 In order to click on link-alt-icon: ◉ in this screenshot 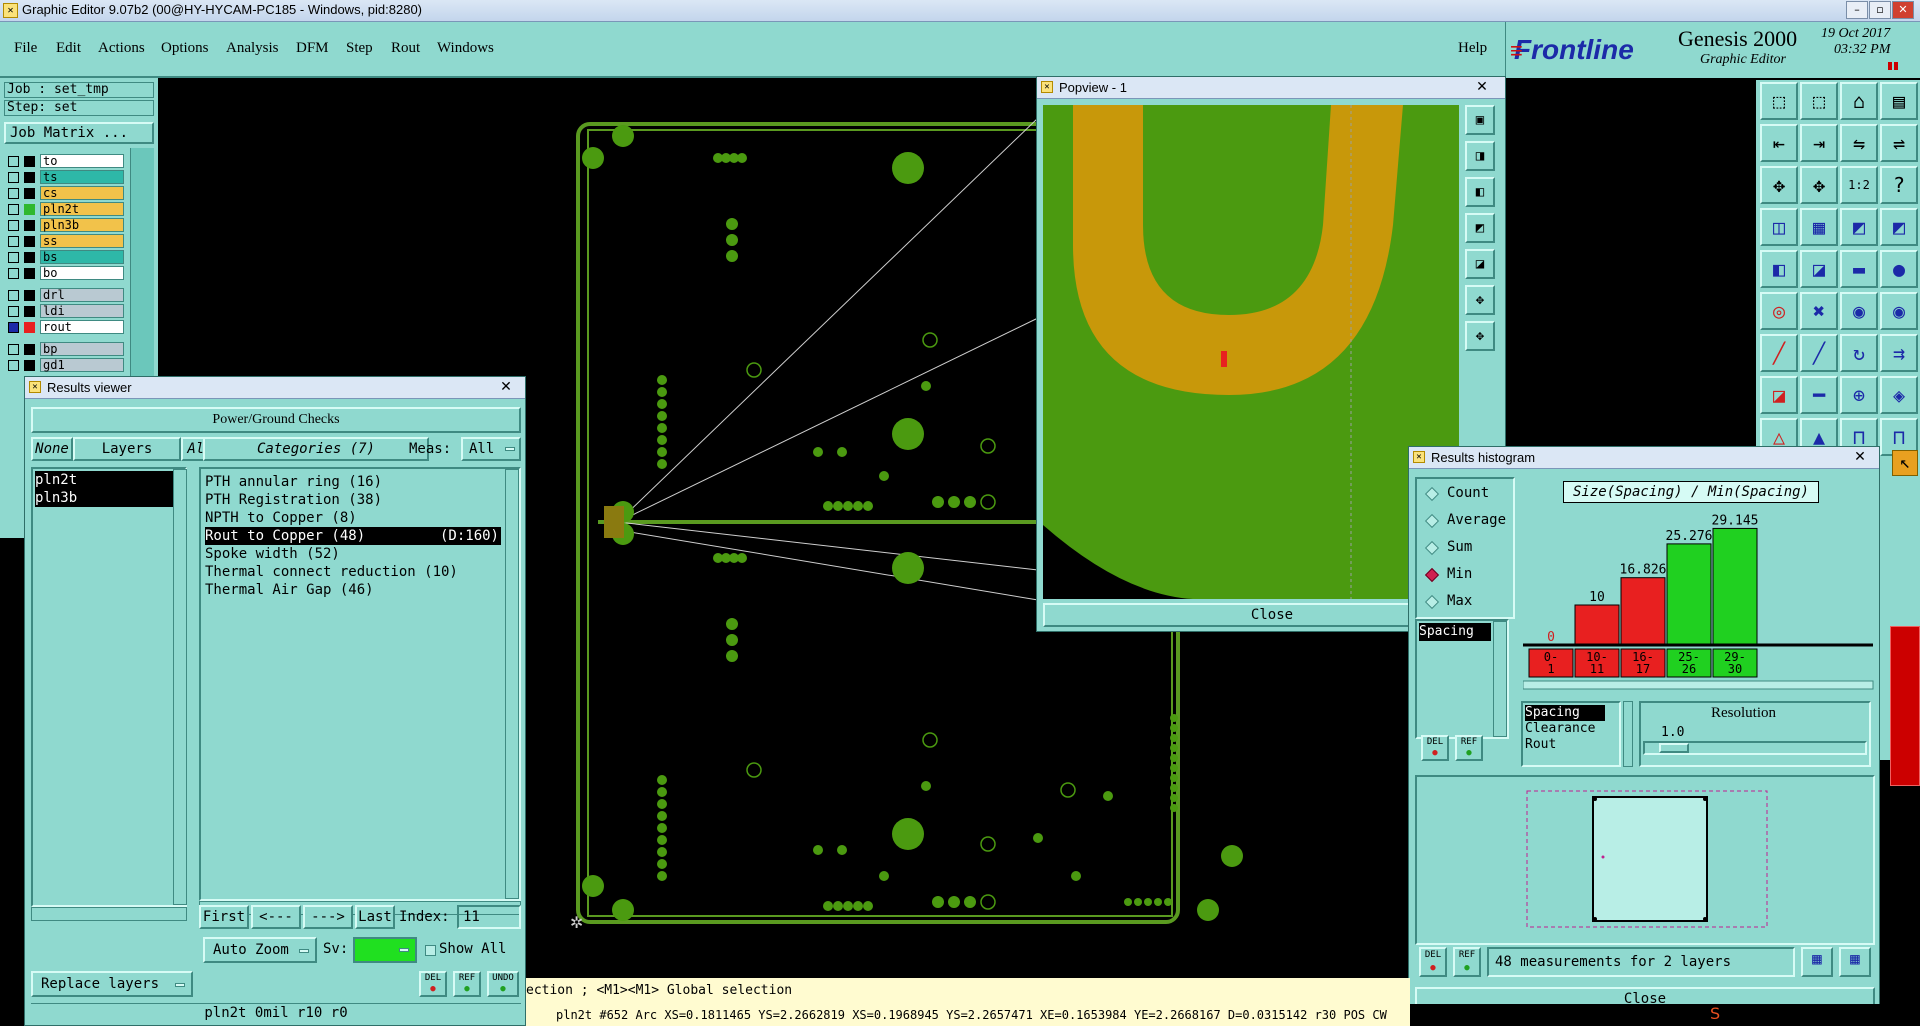, I will do `click(1899, 311)`.